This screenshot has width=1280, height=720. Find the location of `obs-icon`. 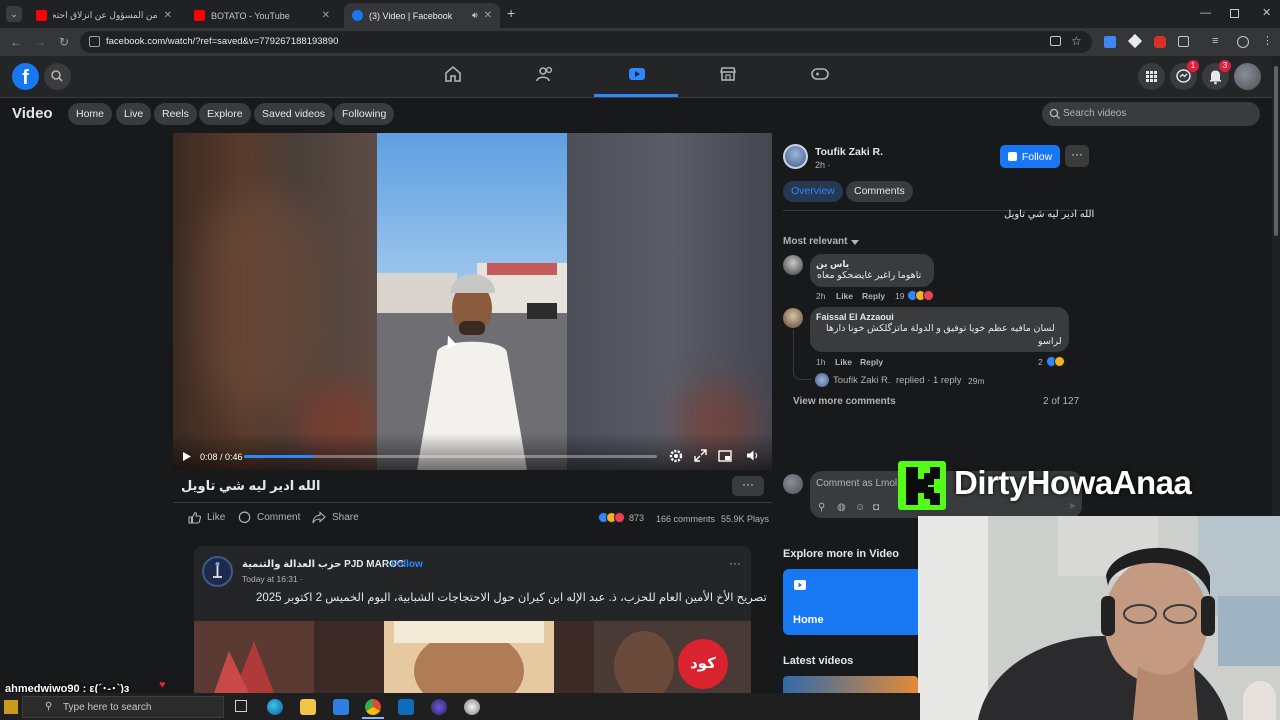

obs-icon is located at coordinates (439, 707).